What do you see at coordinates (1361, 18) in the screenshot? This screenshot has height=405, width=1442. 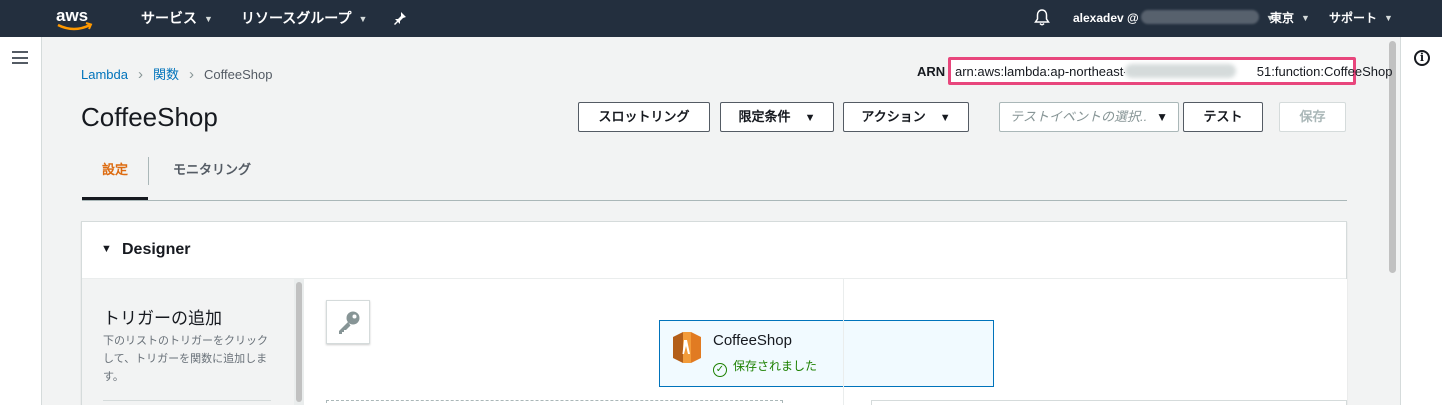 I see `support-menu: サポート ▼` at bounding box center [1361, 18].